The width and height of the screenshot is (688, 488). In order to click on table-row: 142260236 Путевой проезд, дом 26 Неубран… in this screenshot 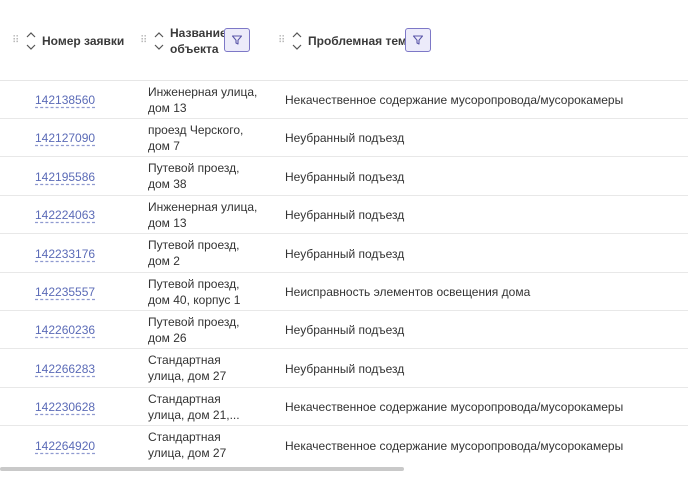, I will do `click(344, 330)`.